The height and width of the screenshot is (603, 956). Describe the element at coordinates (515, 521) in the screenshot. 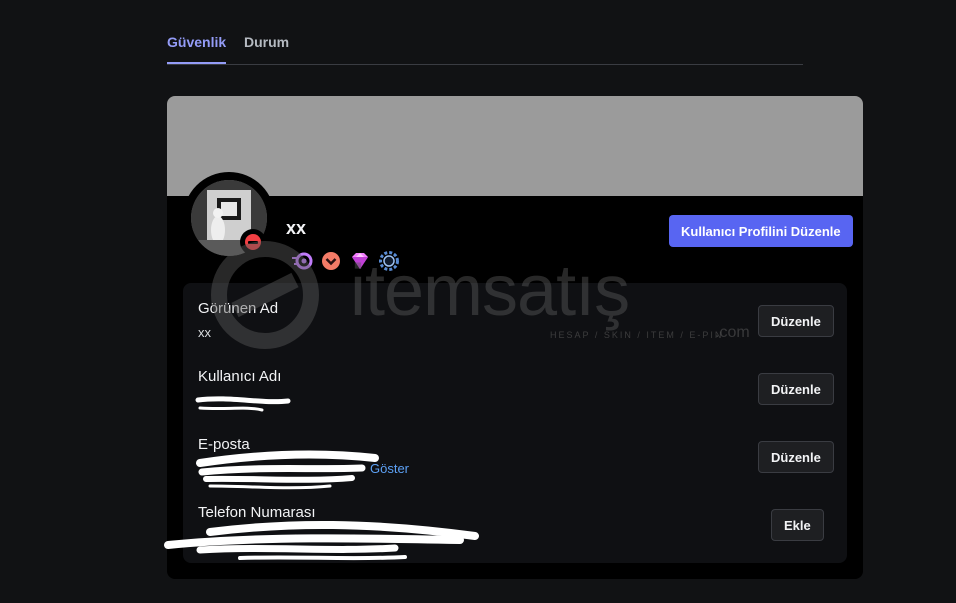

I see `row-phone: Telefon Numarası Ekle` at that location.